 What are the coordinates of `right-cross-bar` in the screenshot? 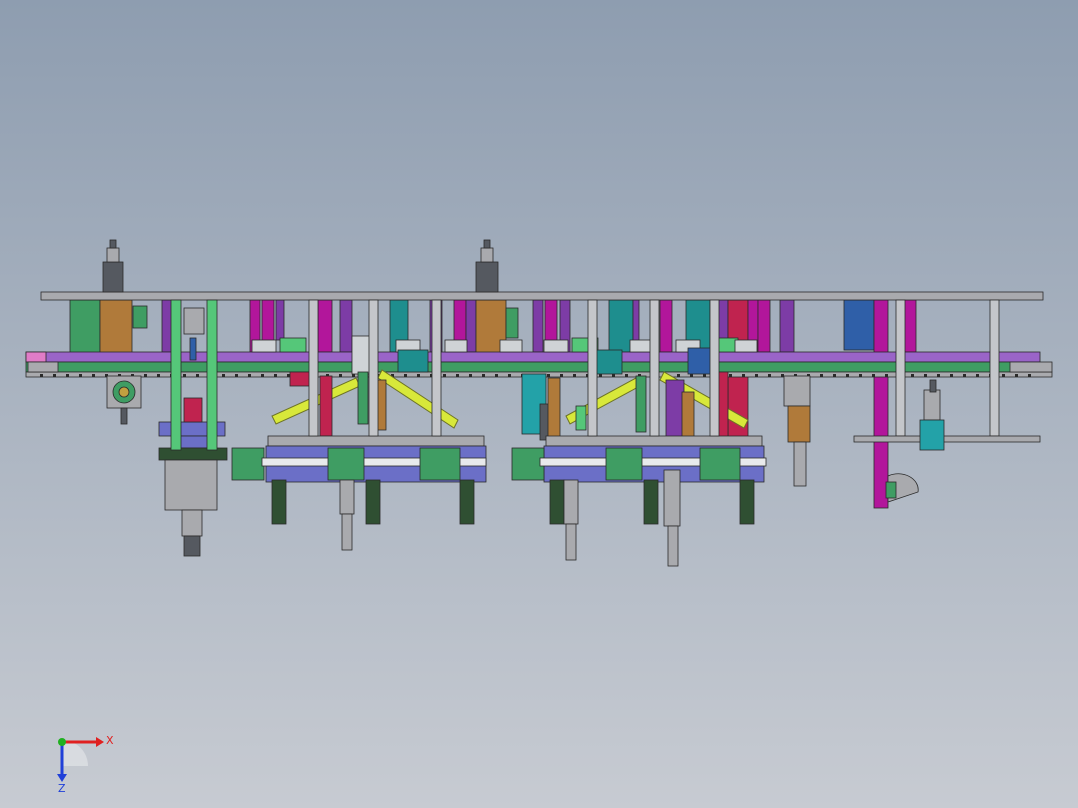 It's located at (947, 439).